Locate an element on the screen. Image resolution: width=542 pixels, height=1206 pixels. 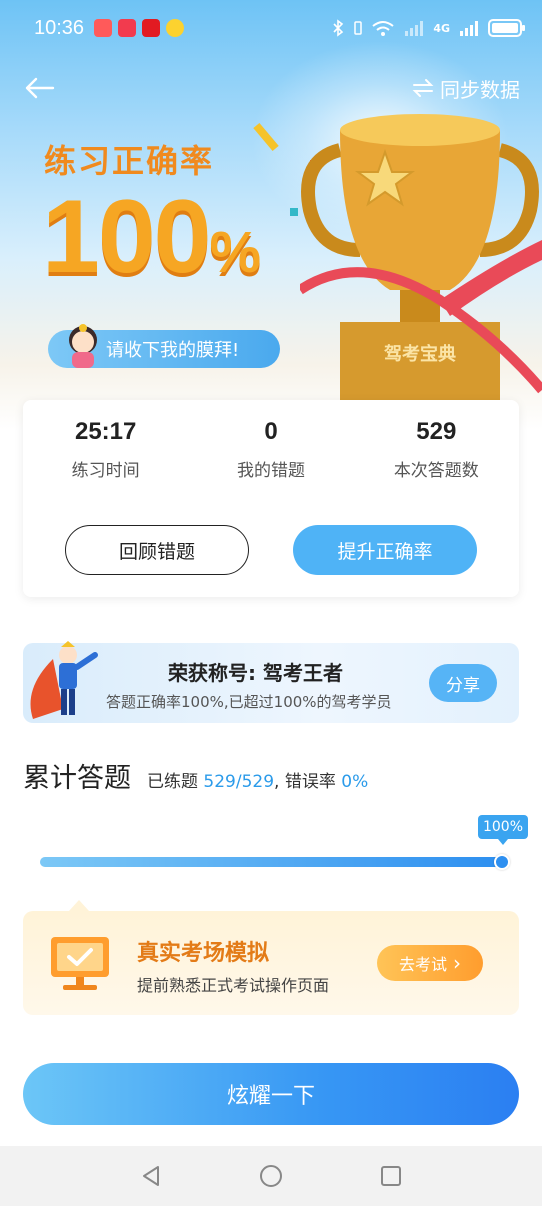
share-button: 分享 is located at coordinates (463, 683).